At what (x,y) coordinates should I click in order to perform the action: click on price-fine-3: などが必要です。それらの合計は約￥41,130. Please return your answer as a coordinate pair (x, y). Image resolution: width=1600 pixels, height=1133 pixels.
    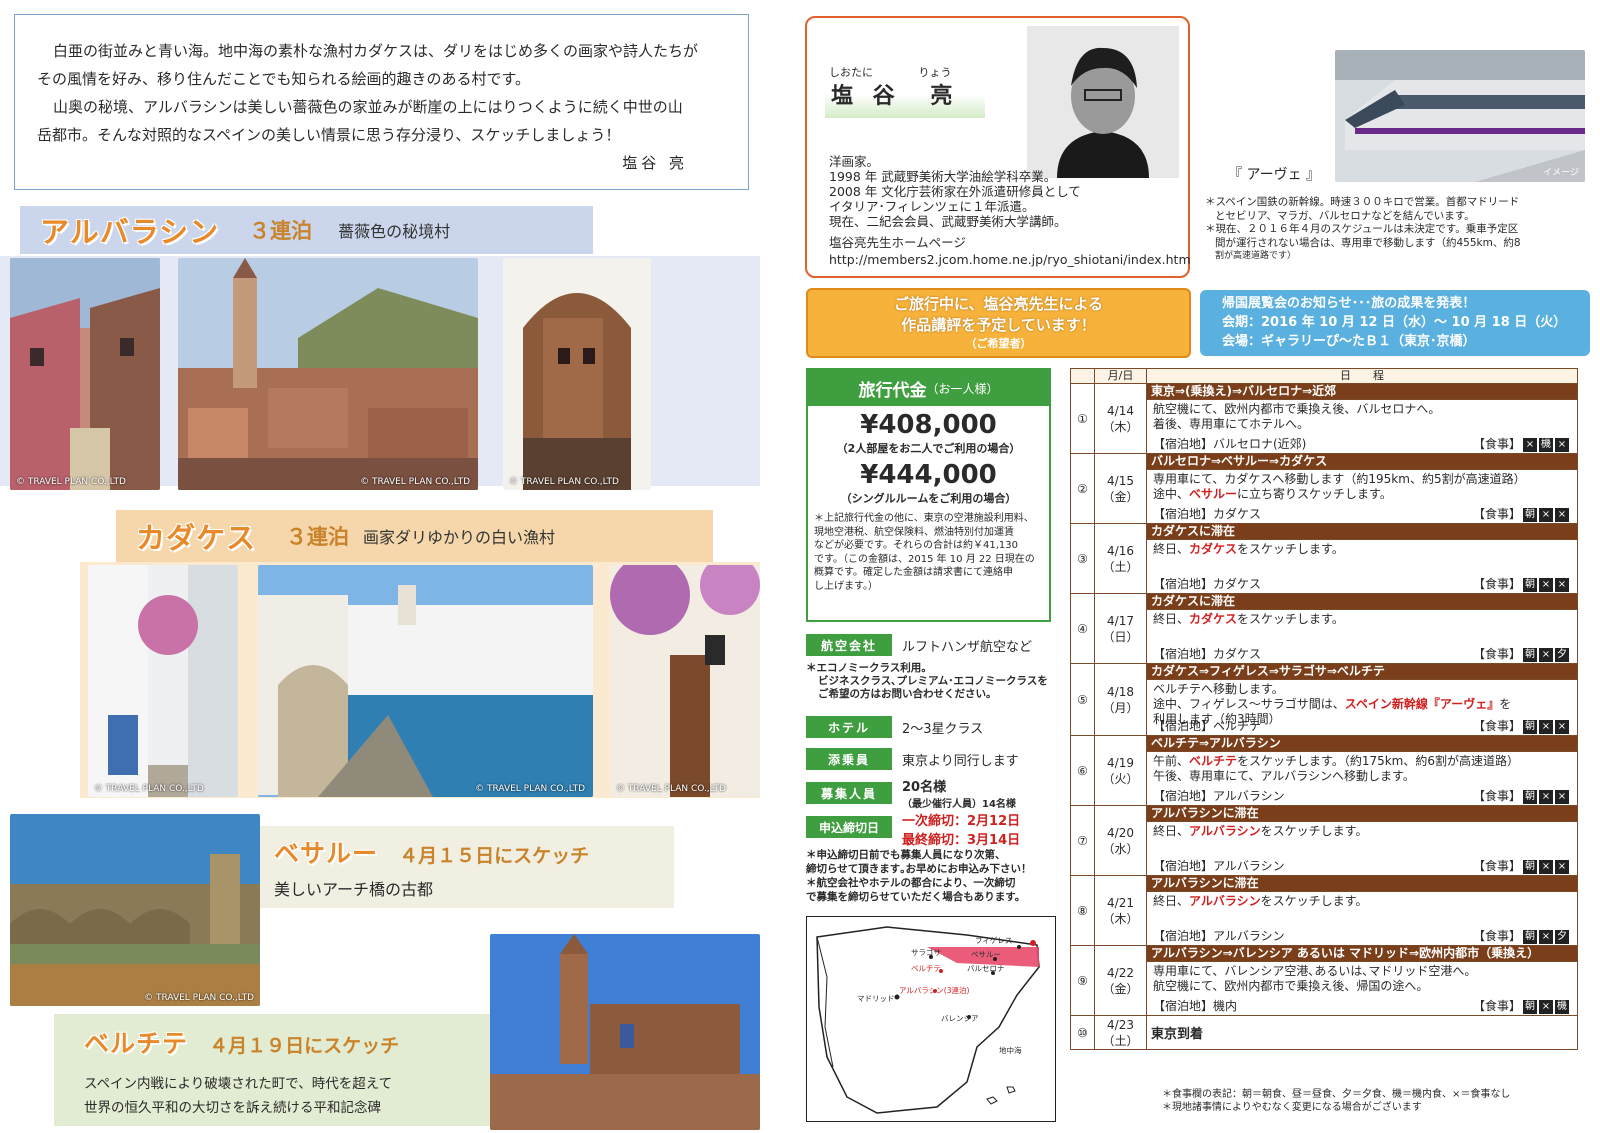
    Looking at the image, I should click on (916, 545).